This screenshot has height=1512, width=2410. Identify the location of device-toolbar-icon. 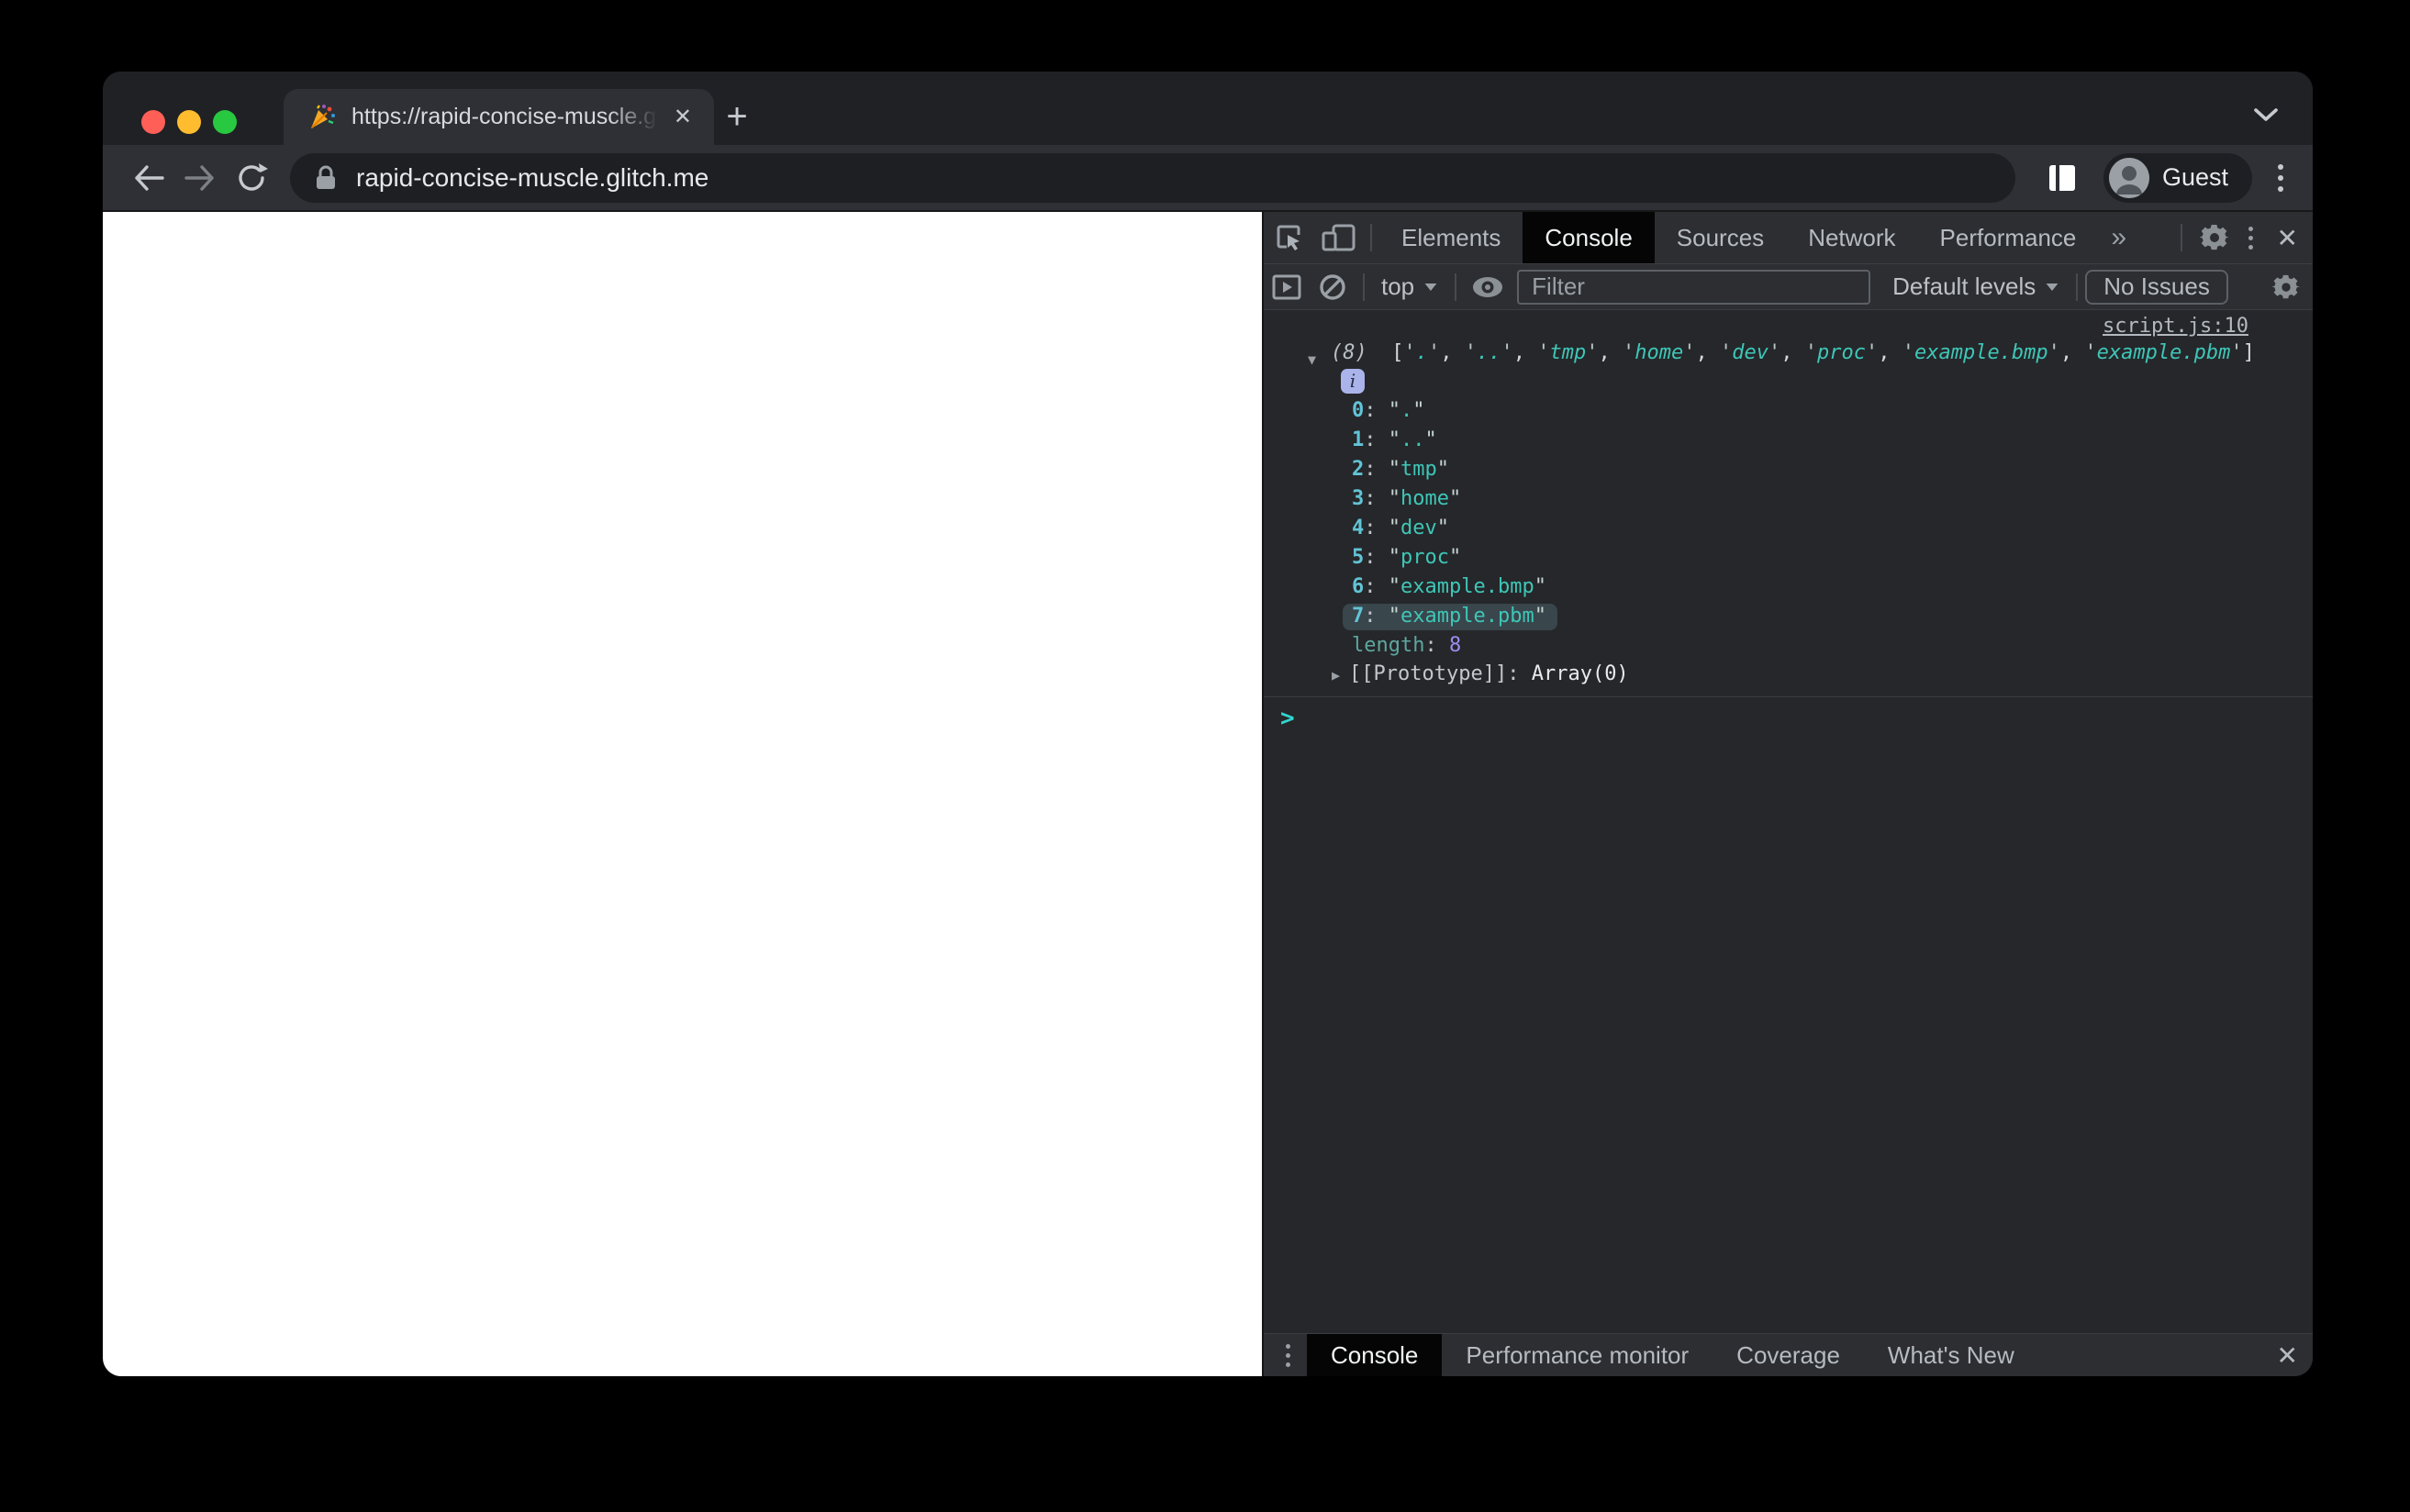
(1338, 238).